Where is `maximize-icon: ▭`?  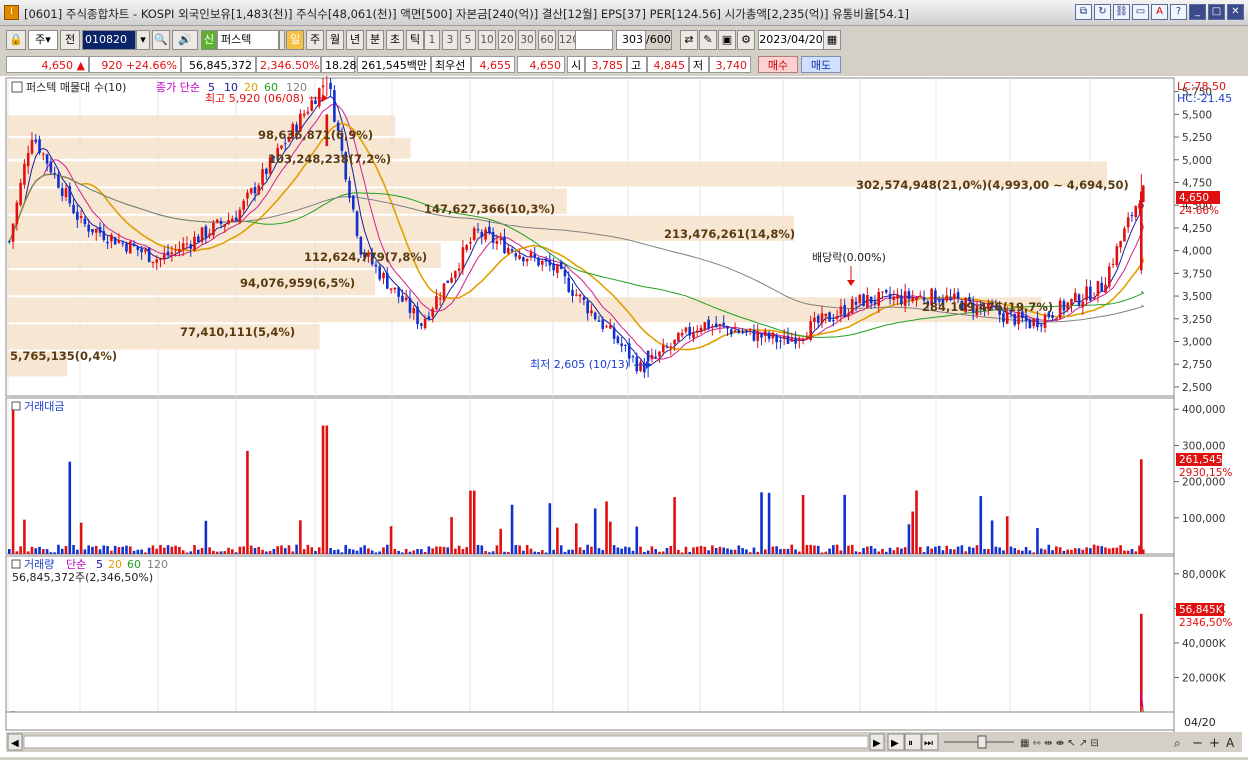
maximize-icon: ▭ is located at coordinates (1140, 12).